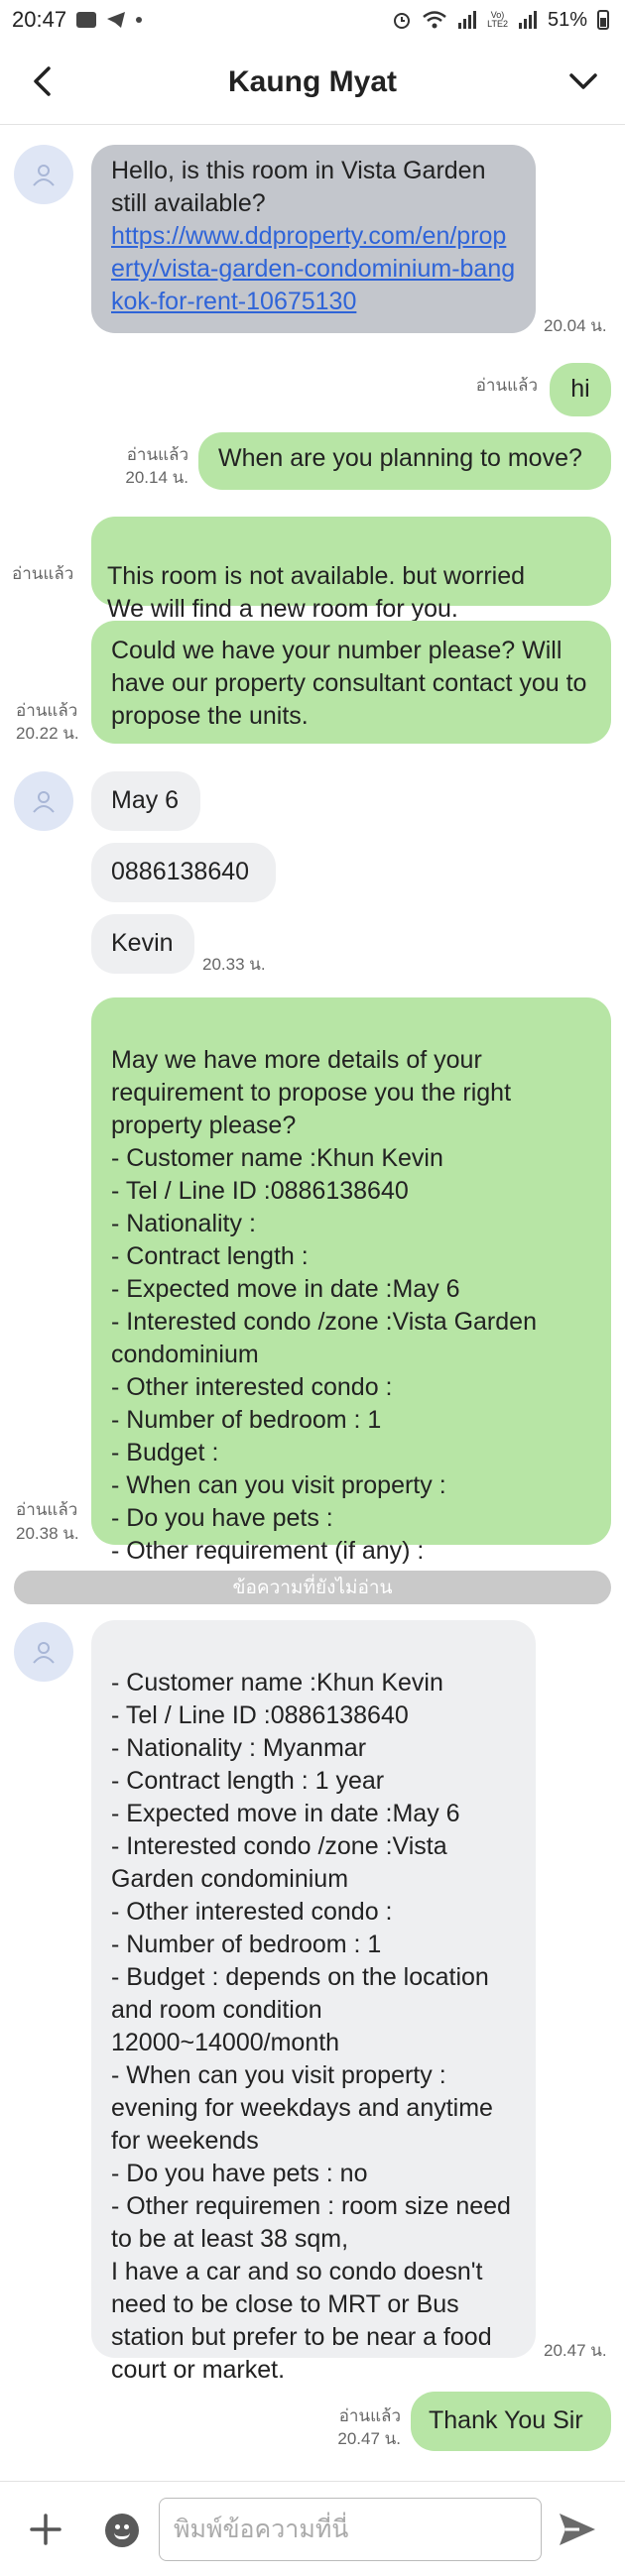 This screenshot has width=625, height=2576. Describe the element at coordinates (180, 871) in the screenshot. I see `message-text: 0886138640` at that location.